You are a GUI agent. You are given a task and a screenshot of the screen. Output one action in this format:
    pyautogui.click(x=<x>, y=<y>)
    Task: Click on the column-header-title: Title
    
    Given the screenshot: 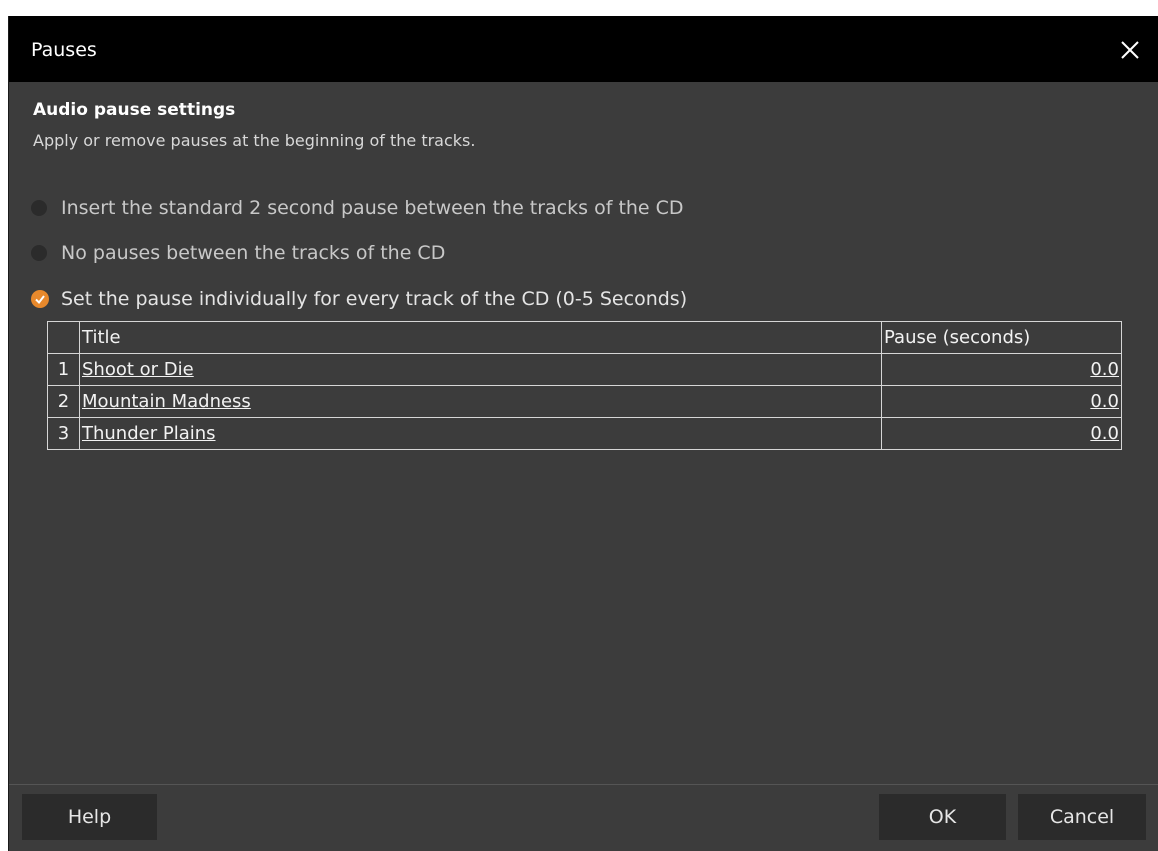 What is the action you would take?
    pyautogui.click(x=480, y=337)
    